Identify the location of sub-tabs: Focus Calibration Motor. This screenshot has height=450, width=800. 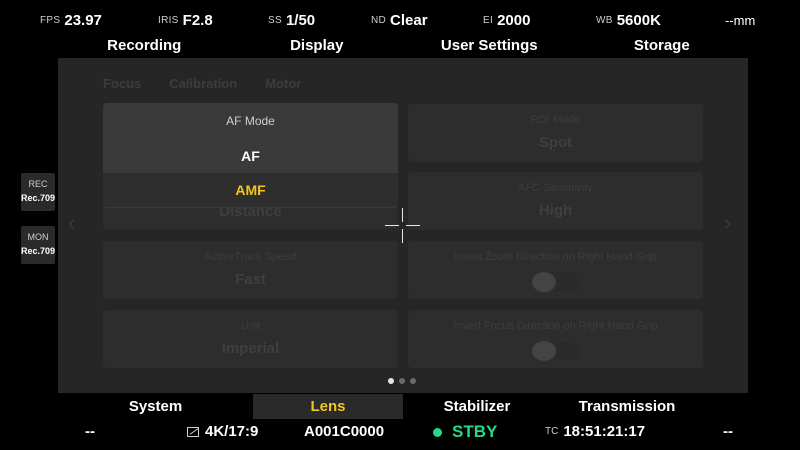
(202, 83).